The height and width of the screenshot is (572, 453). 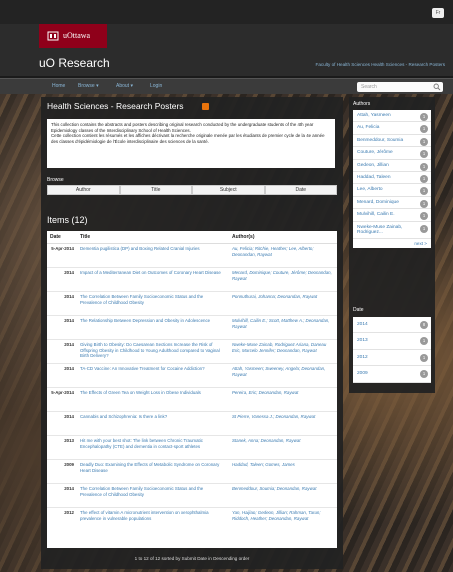 I want to click on top-bar: Fr, so click(x=226, y=12).